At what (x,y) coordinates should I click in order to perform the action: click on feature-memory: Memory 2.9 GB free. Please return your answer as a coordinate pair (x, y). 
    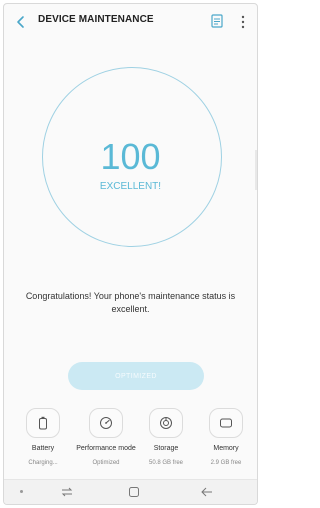
    Looking at the image, I should click on (226, 437).